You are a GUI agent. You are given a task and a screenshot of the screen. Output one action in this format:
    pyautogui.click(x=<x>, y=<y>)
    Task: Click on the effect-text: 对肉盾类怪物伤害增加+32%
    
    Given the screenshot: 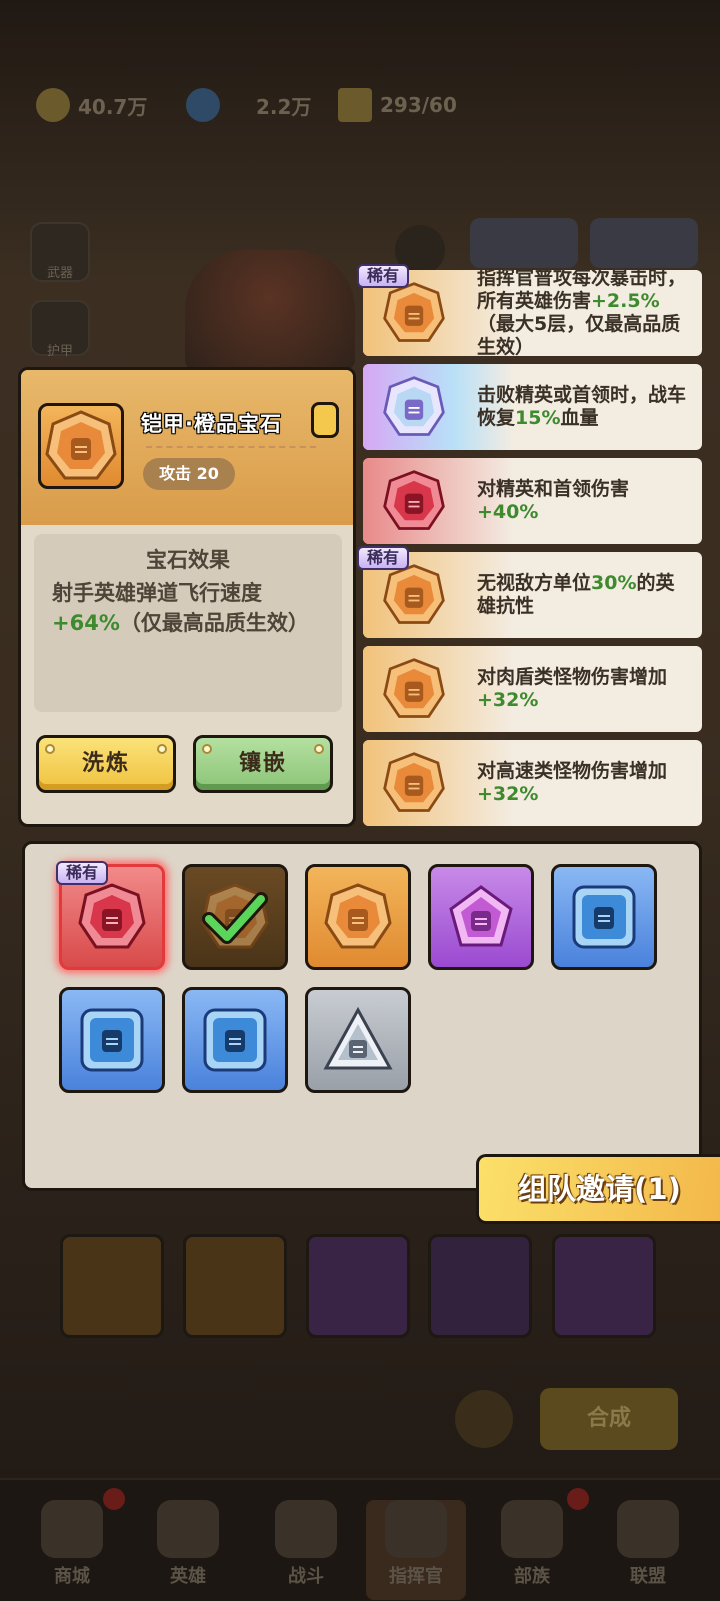 What is the action you would take?
    pyautogui.click(x=572, y=688)
    